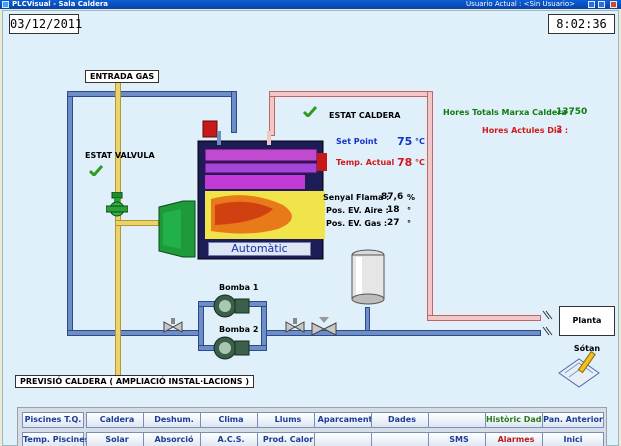 The image size is (621, 446). What do you see at coordinates (365, 115) in the screenshot?
I see `estat-caldera-label: ESTAT CALDERA` at bounding box center [365, 115].